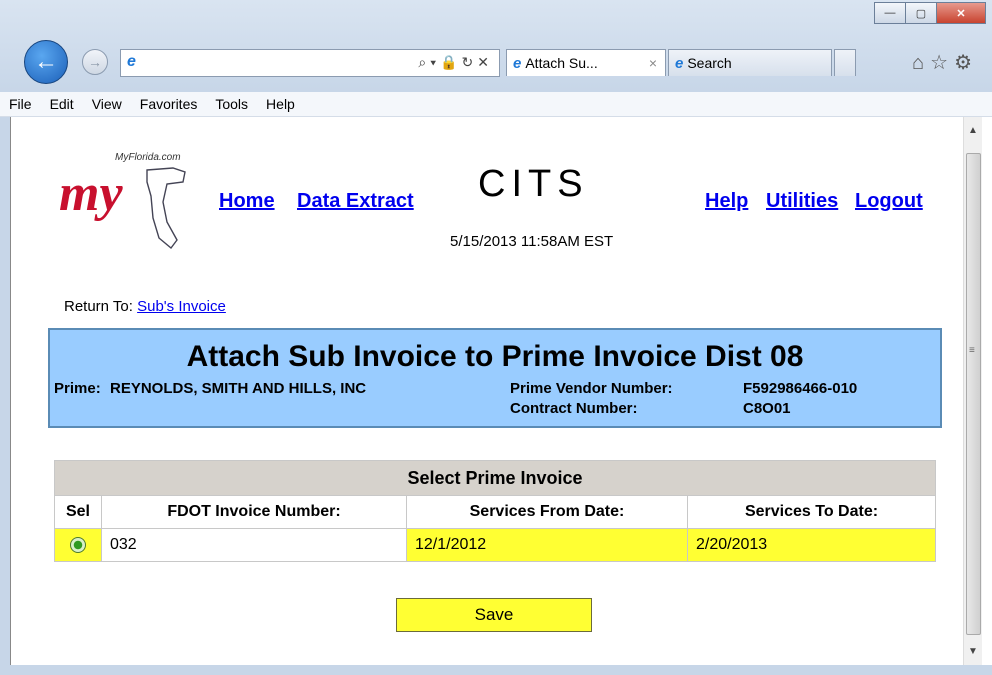  I want to click on favorites-star-icon: ☆, so click(942, 63).